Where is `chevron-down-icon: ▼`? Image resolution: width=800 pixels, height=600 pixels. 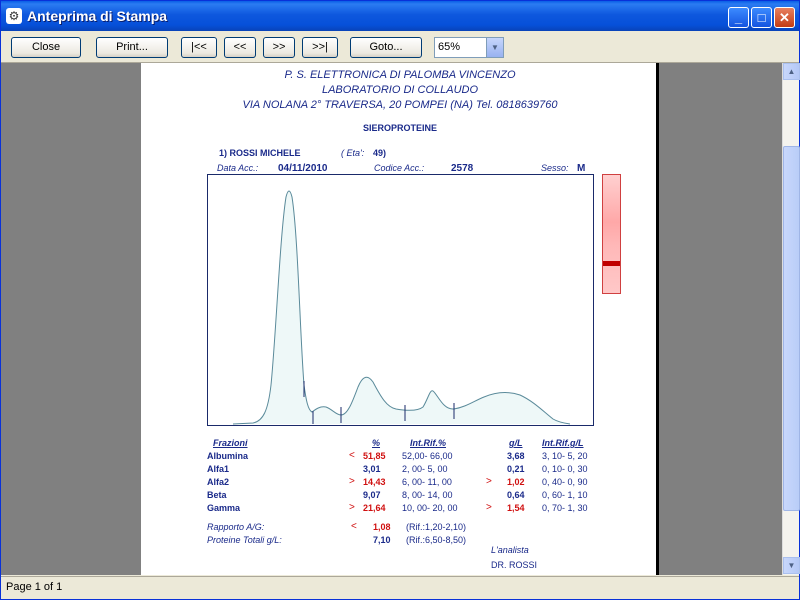
chevron-down-icon: ▼ is located at coordinates (494, 47).